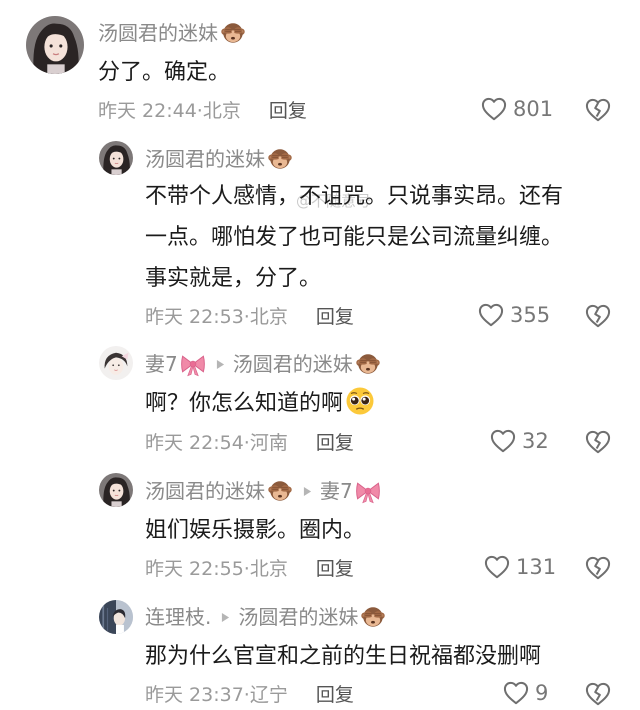 The height and width of the screenshot is (710, 640). I want to click on comment-meta: 昨天 22:55·北京 回复, so click(249, 569).